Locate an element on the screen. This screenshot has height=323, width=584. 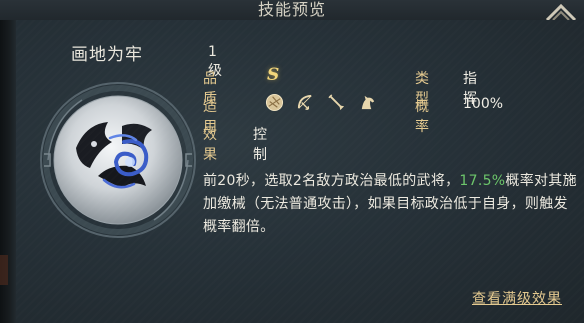
description-text-1: 前20秒，选取2名敌方政治最低的武将， is located at coordinates (331, 181).